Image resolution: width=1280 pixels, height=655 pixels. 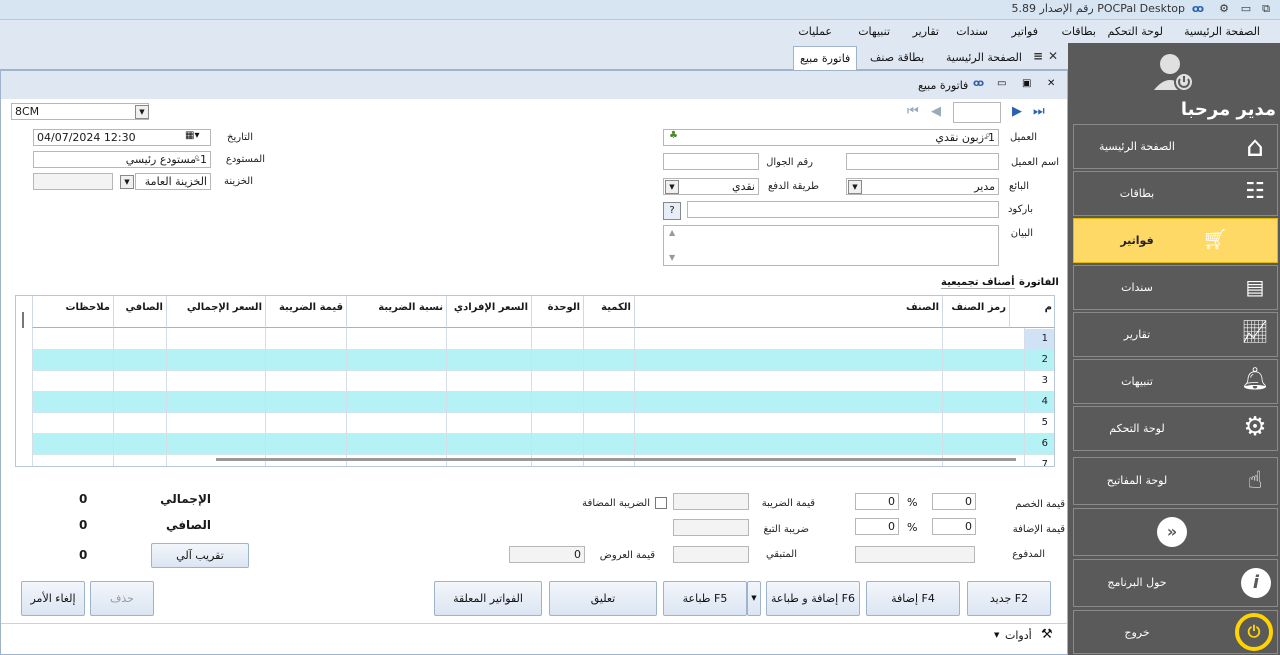 What do you see at coordinates (672, 232) in the screenshot?
I see `scroll-up-icon: ▲` at bounding box center [672, 232].